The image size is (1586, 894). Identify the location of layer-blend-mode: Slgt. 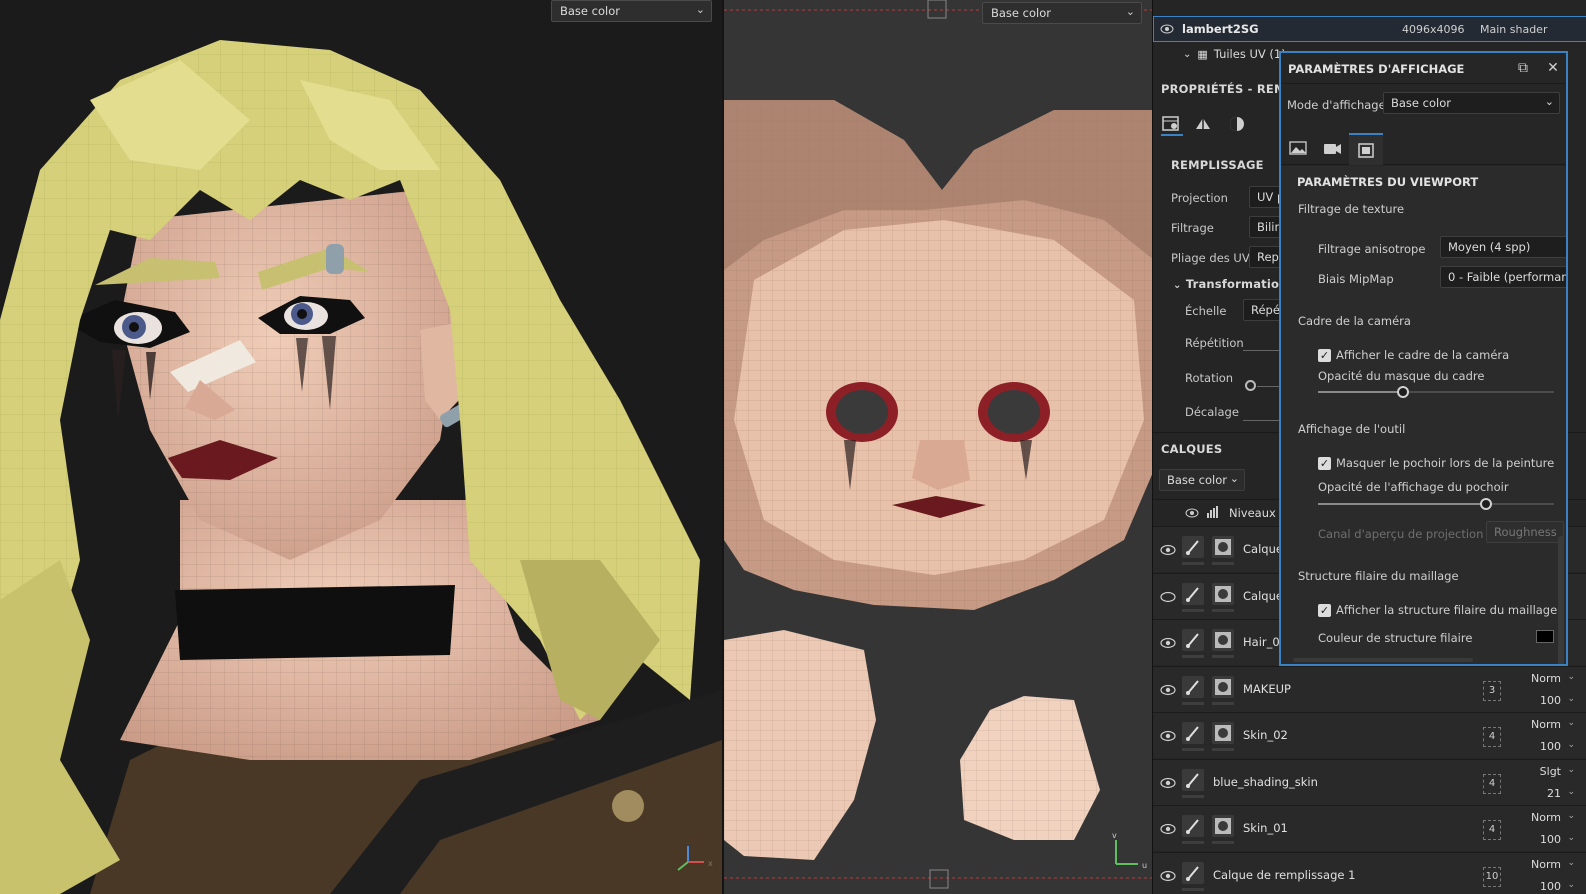
(1550, 771).